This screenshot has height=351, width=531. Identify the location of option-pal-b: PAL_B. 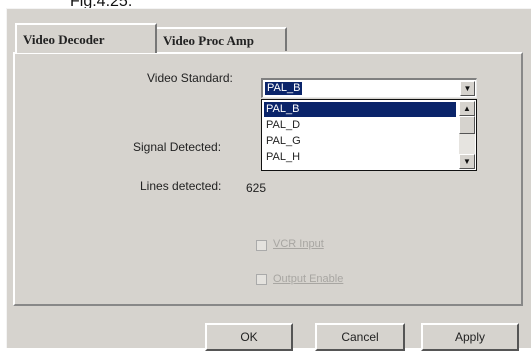
(360, 109).